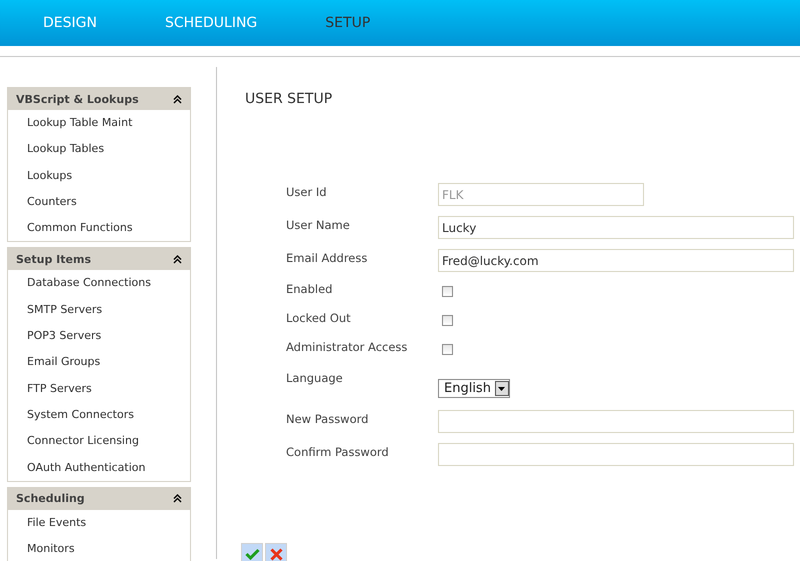 This screenshot has width=800, height=561. I want to click on field-label: Confirm Password, so click(337, 452).